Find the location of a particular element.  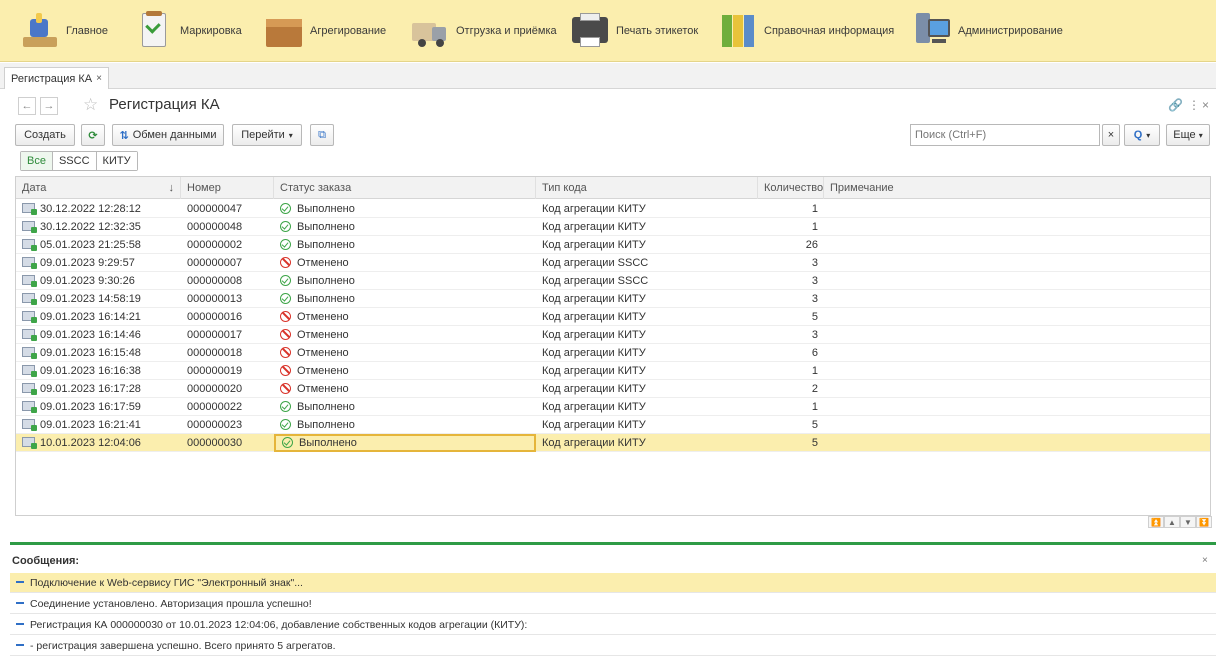

column-header-number: Номер is located at coordinates (227, 188).